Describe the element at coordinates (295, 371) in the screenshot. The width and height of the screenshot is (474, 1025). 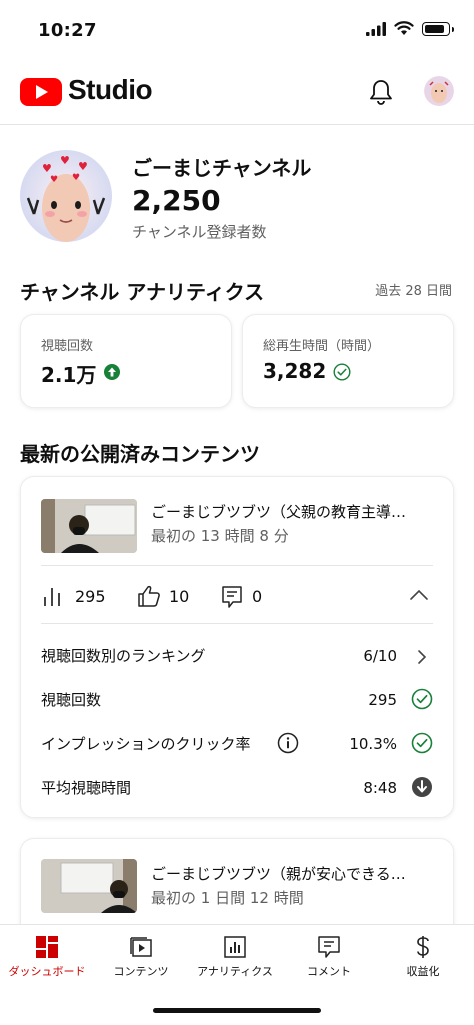
I see `metric-value: 3,282` at that location.